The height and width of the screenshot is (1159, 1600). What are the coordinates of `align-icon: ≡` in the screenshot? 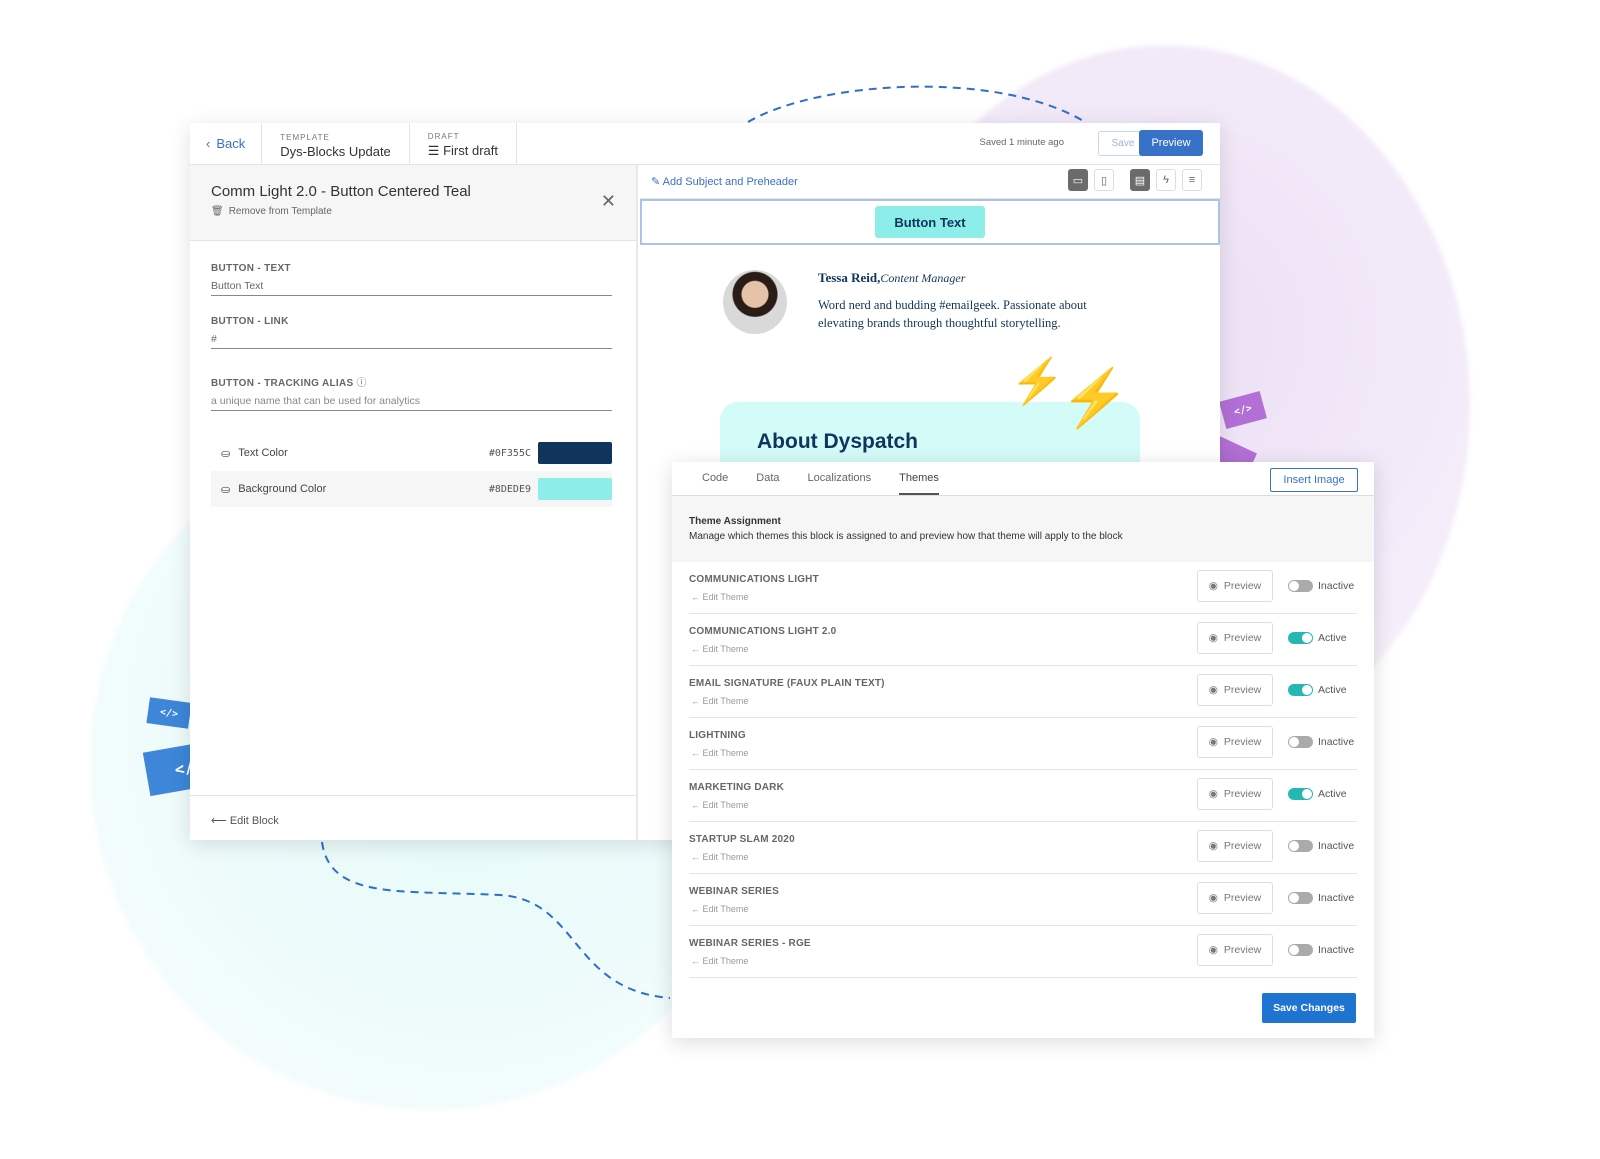 It's located at (1192, 180).